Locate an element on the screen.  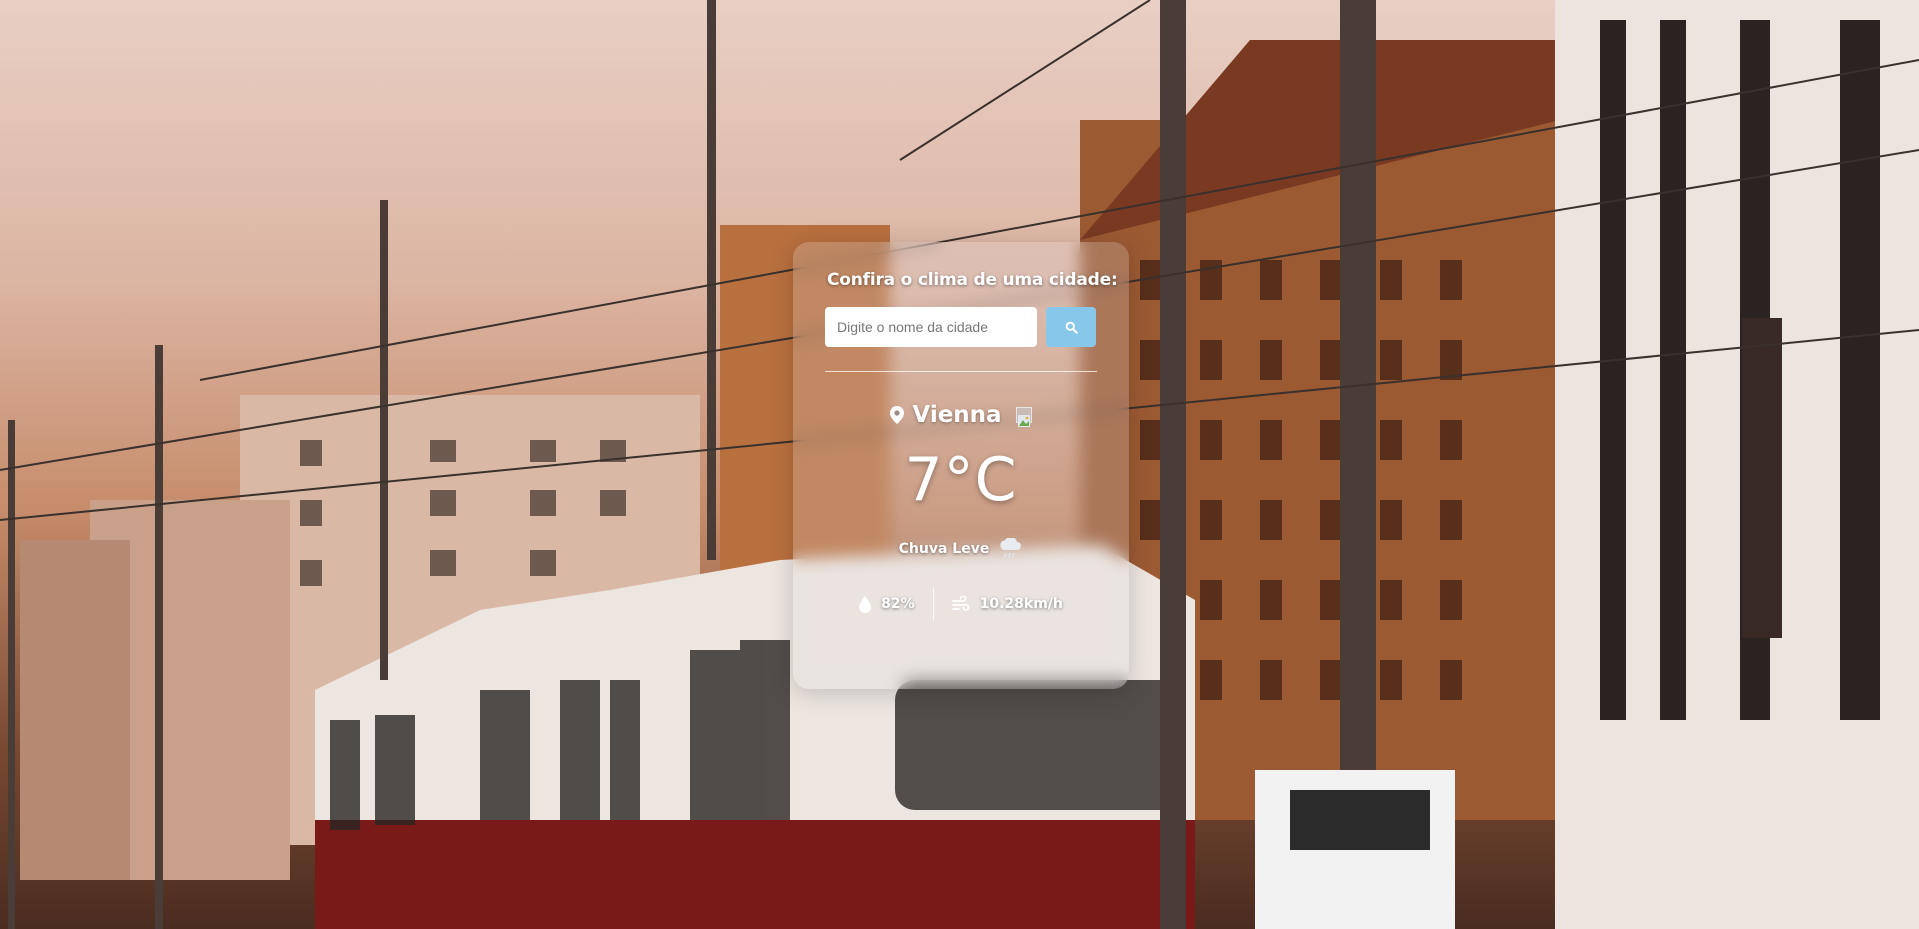
divider is located at coordinates (961, 371).